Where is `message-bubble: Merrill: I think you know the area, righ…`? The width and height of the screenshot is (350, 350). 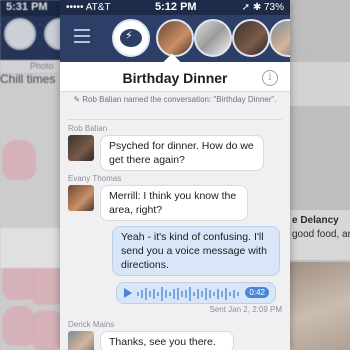
message-bubble: Merrill: I think you know the area, righ… is located at coordinates (174, 203).